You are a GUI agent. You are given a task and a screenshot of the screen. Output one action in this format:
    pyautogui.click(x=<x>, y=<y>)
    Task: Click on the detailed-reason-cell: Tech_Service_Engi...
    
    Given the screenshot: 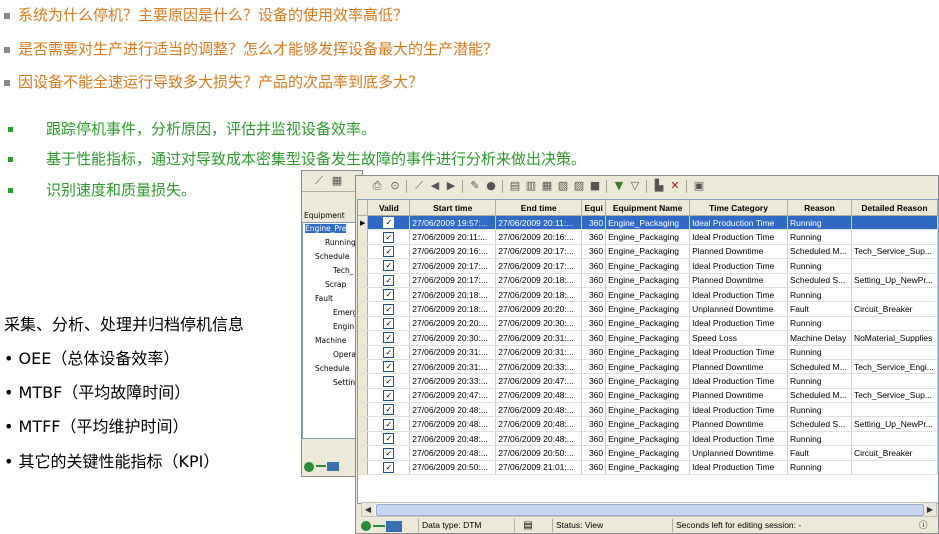 What is the action you would take?
    pyautogui.click(x=894, y=367)
    